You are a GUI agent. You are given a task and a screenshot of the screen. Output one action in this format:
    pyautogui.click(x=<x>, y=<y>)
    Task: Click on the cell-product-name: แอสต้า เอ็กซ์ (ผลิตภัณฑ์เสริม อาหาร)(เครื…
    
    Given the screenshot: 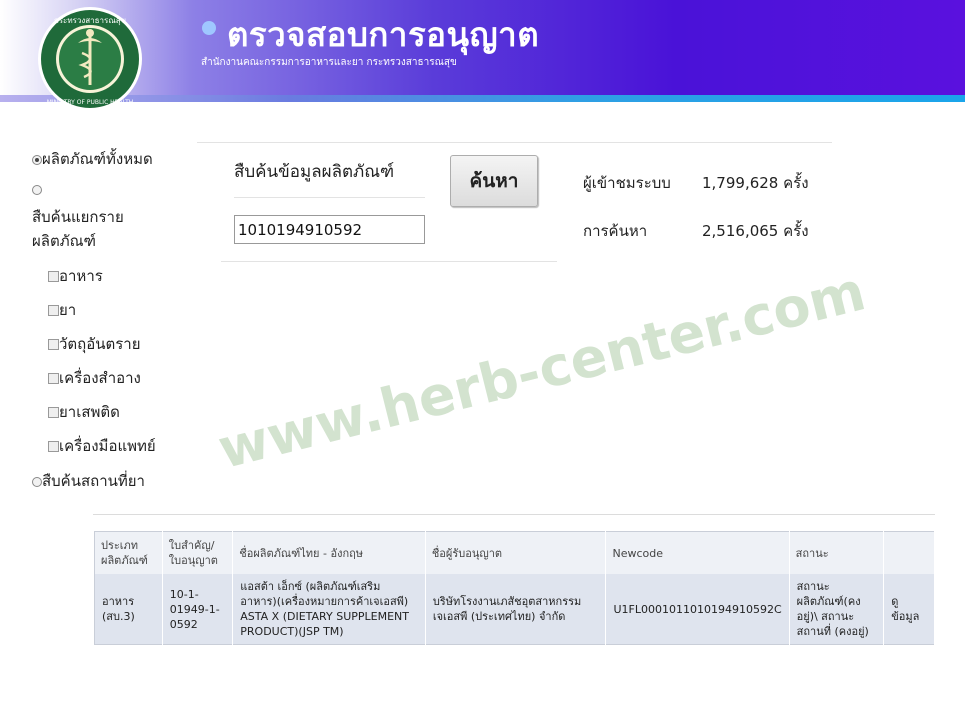 What is the action you would take?
    pyautogui.click(x=329, y=609)
    